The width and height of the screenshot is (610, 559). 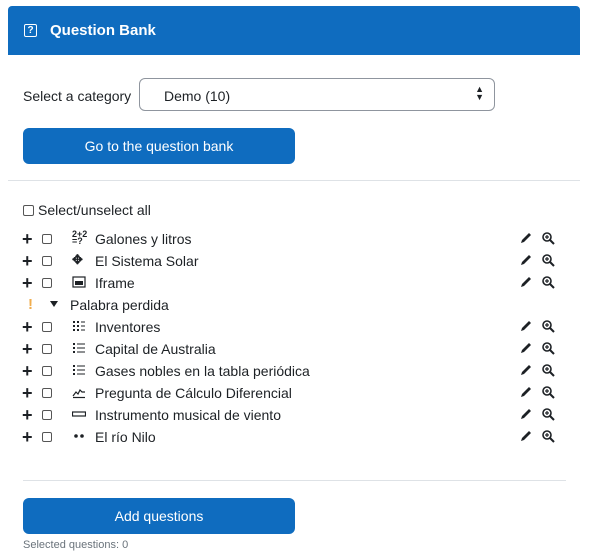 I want to click on select-all: Select/unselect all, so click(x=87, y=210).